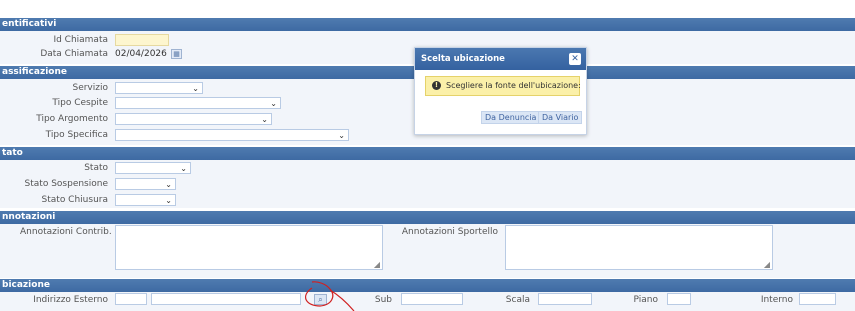 The image size is (855, 311). I want to click on alert-message: ! Scegliere la fonte dell'ubicazione:, so click(503, 86).